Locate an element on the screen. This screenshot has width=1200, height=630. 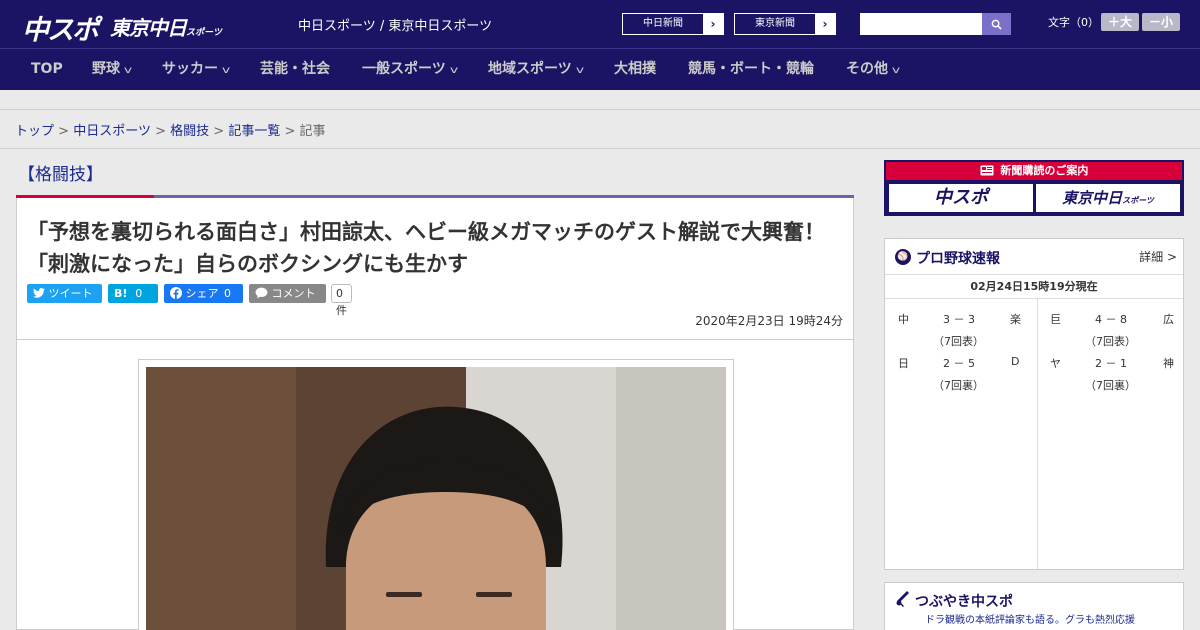
comment-count: 0件 is located at coordinates (341, 300).